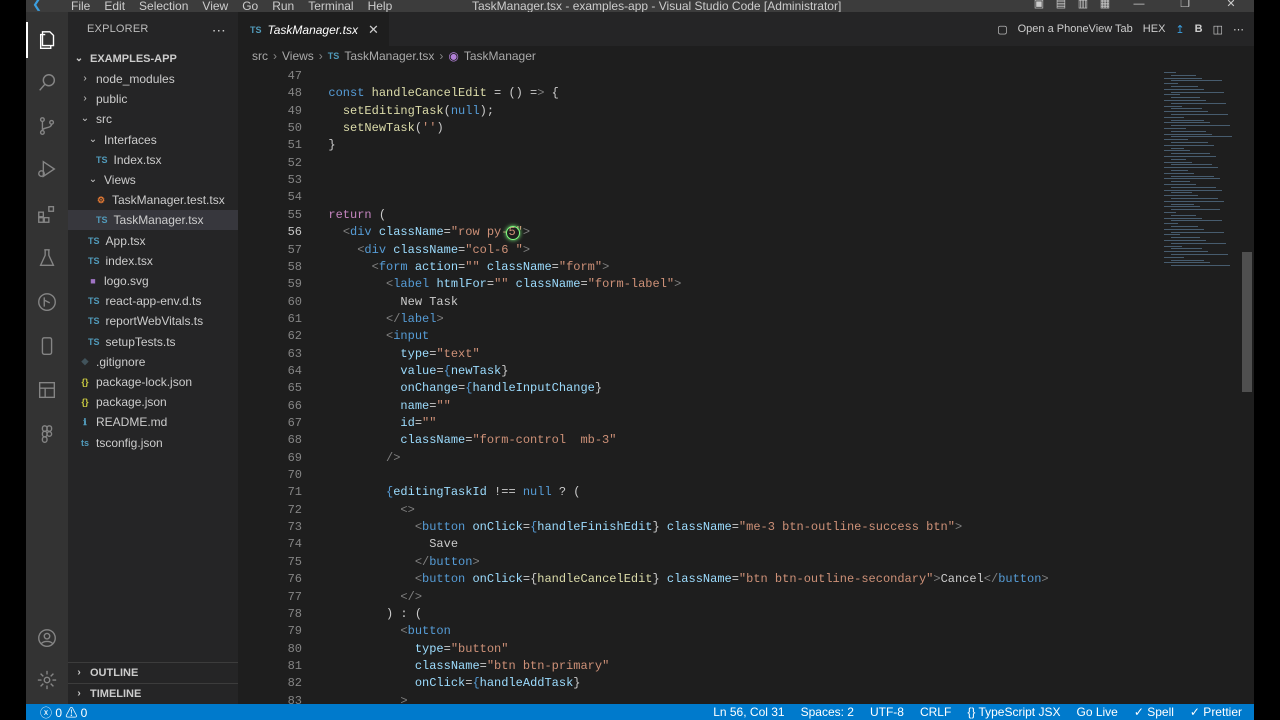 This screenshot has height=720, width=1280. What do you see at coordinates (1199, 29) in the screenshot?
I see `bold-icon: B` at bounding box center [1199, 29].